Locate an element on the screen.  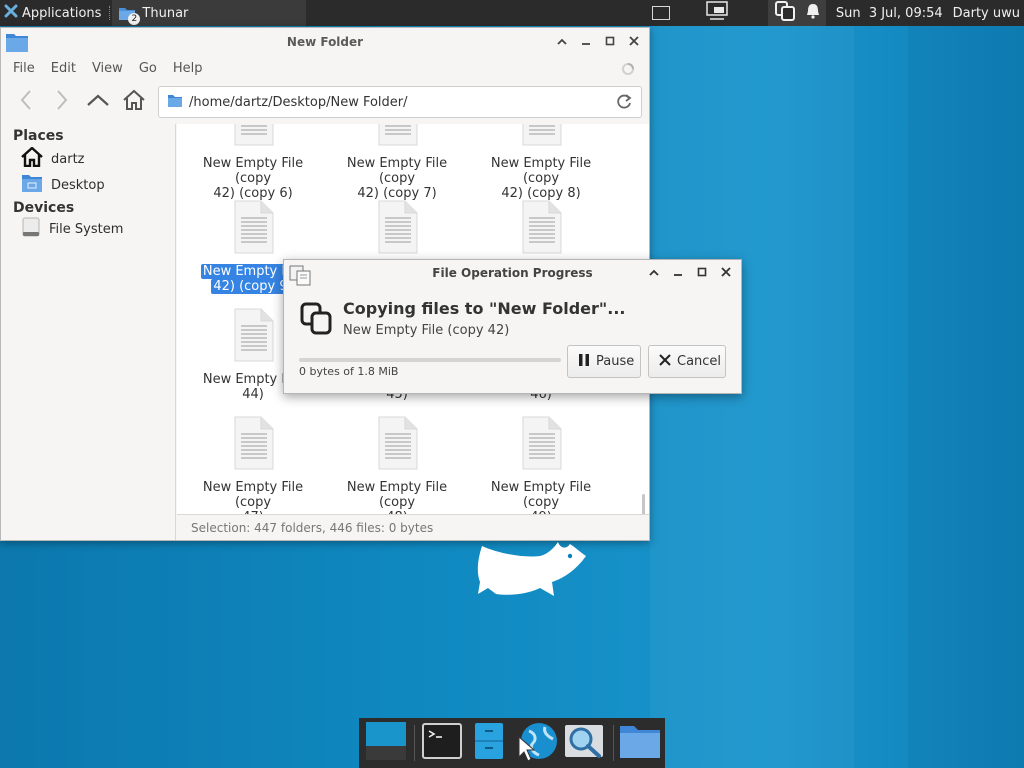
location-path: /home/dartz/Desktop/New Folder/ is located at coordinates (298, 102).